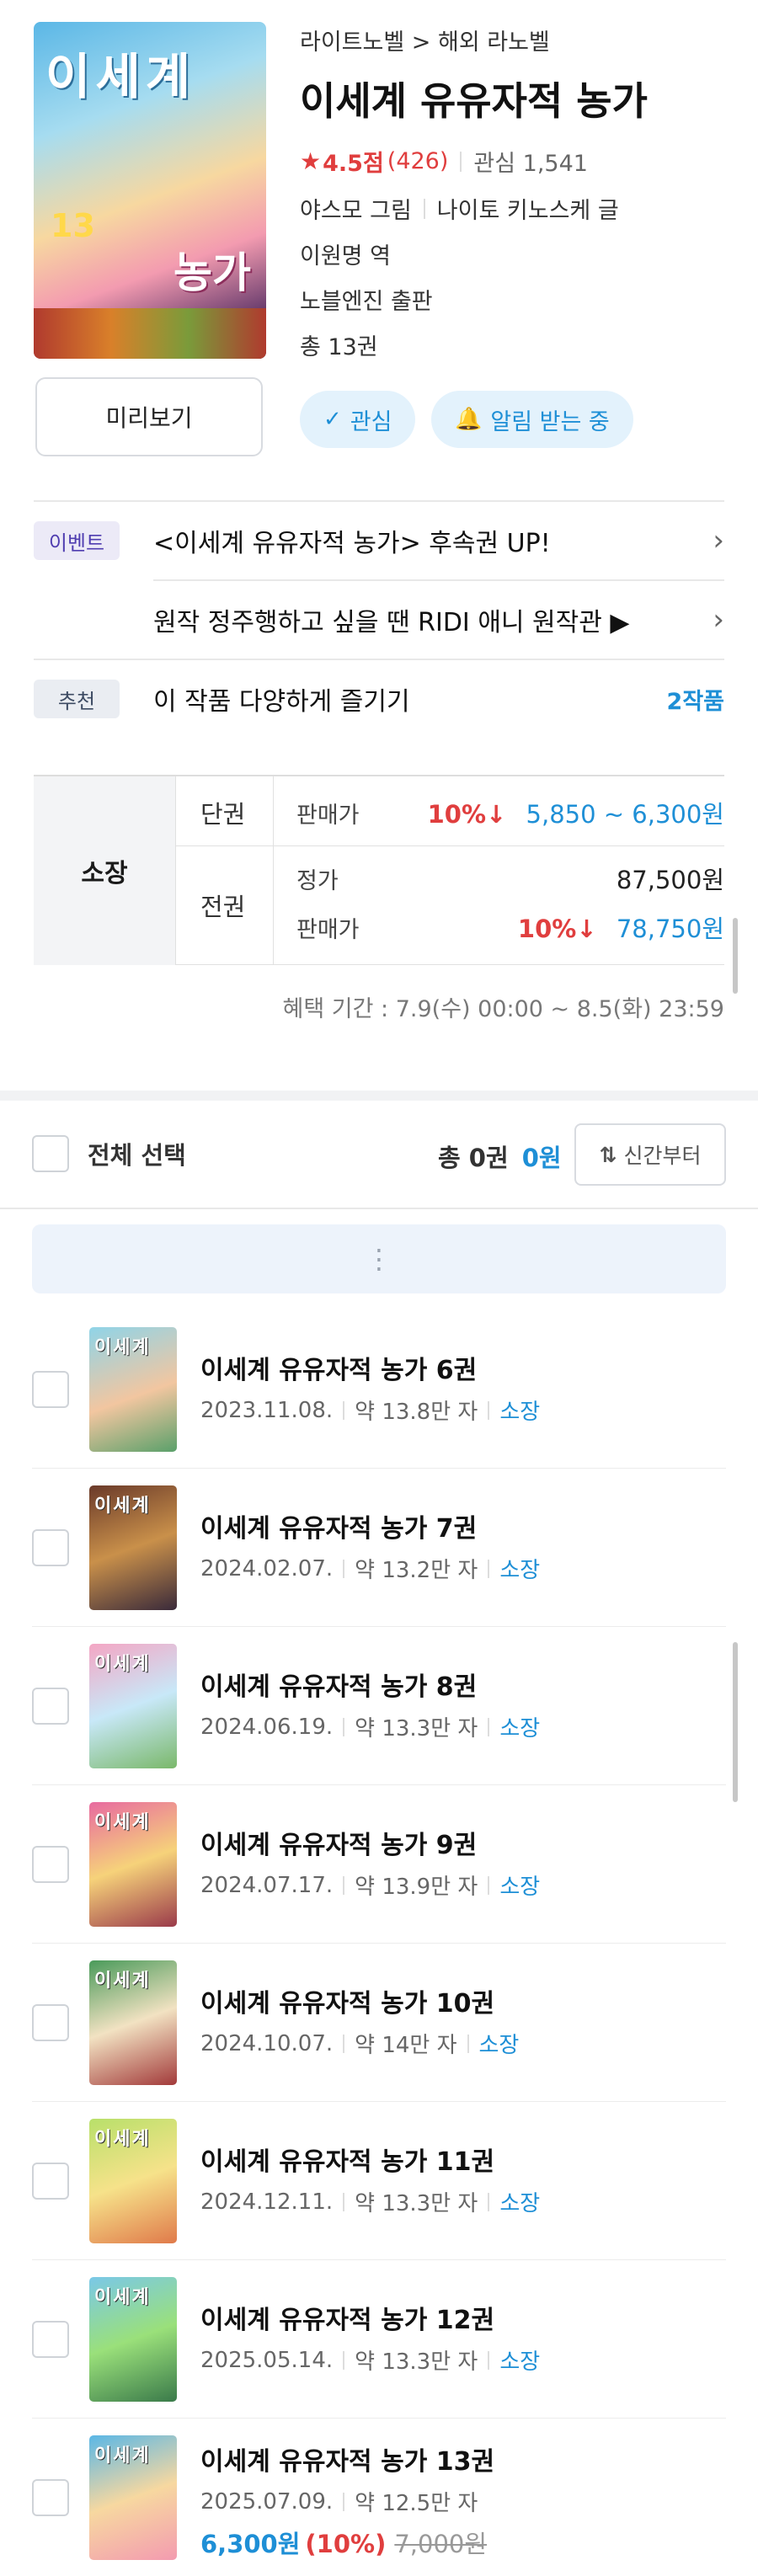 This screenshot has height=2576, width=758. I want to click on illustrator-link: 야스모 그림, so click(356, 208).